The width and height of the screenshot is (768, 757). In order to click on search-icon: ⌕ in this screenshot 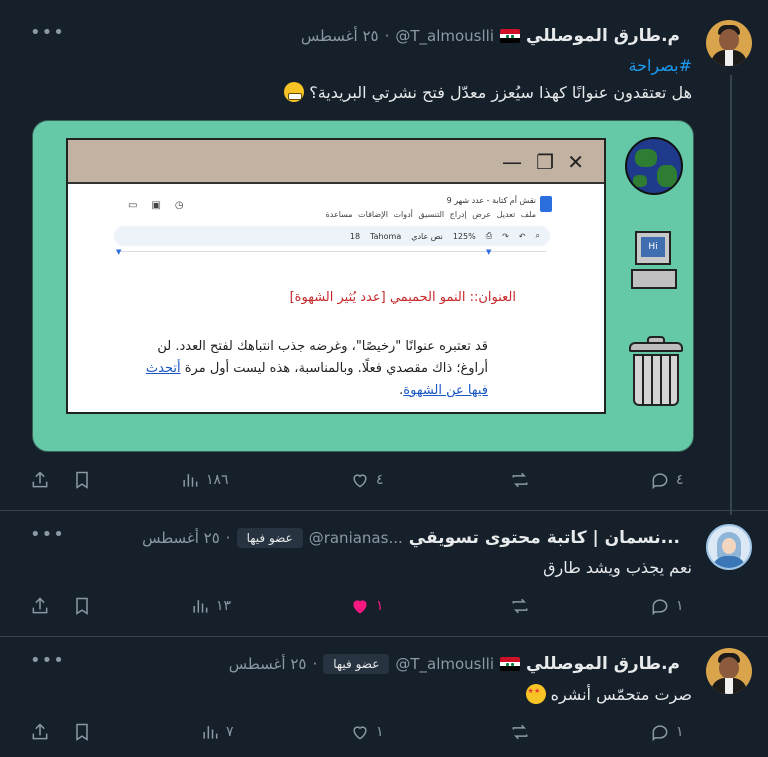, I will do `click(537, 235)`.